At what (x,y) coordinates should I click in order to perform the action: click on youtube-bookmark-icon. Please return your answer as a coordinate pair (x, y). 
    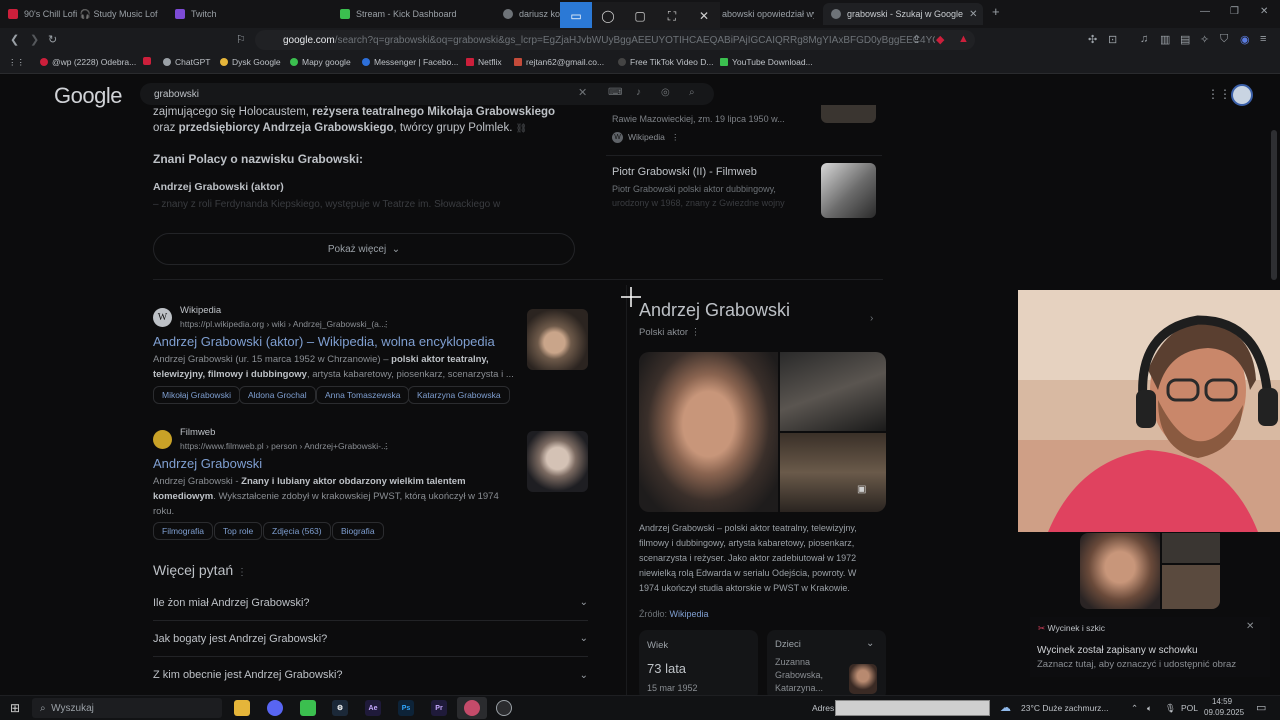
    Looking at the image, I should click on (149, 61).